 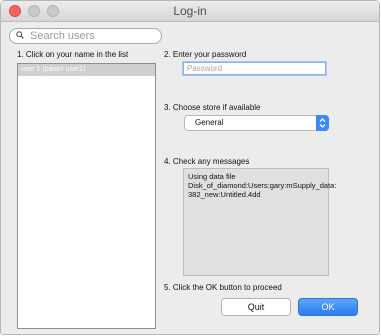 What do you see at coordinates (212, 176) in the screenshot?
I see `message-line: Using data file` at bounding box center [212, 176].